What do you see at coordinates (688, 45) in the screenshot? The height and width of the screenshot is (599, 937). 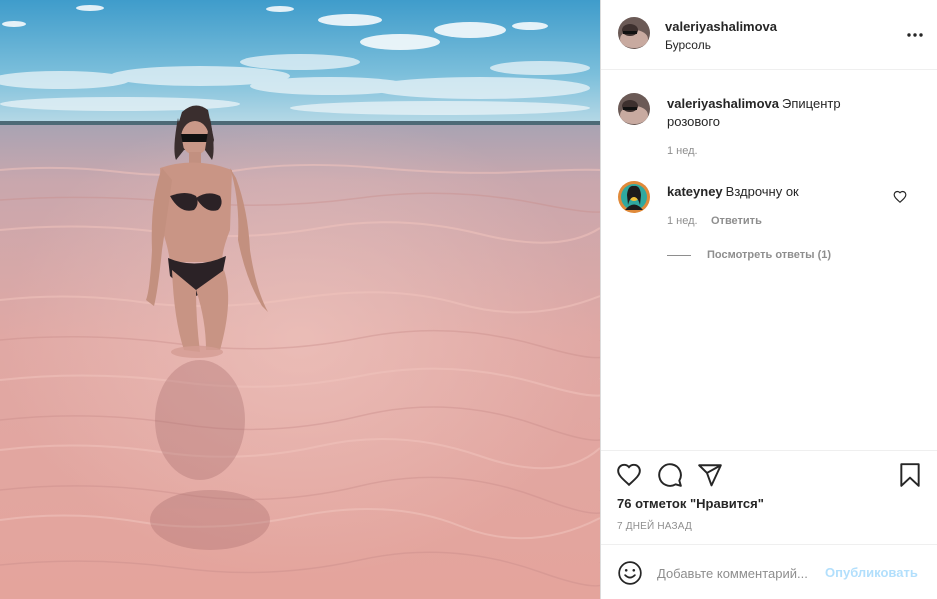 I see `post-location: Бурсоль` at bounding box center [688, 45].